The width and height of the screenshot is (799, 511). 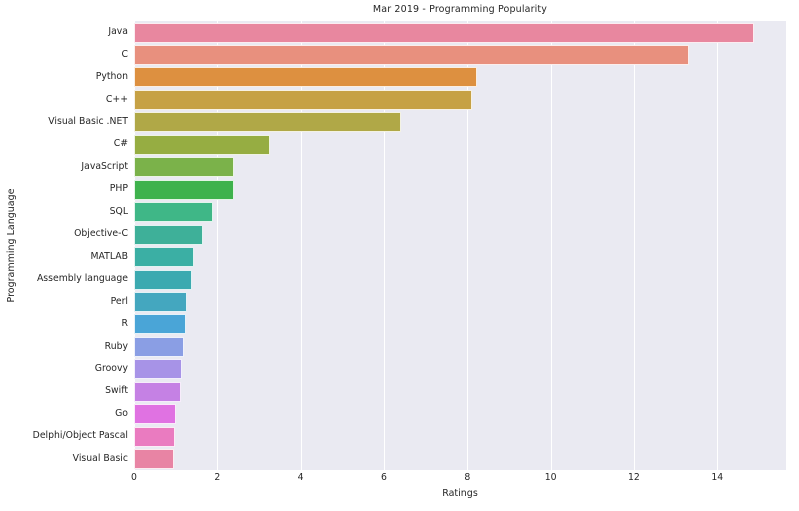 I want to click on bar-r, so click(x=160, y=324).